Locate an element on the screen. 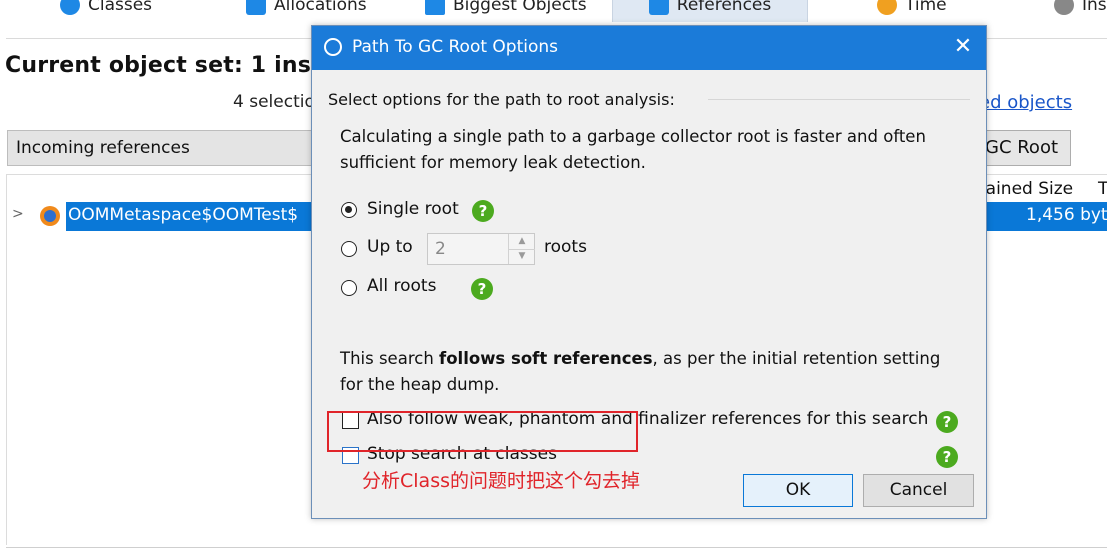 Image resolution: width=1107 pixels, height=557 pixels. single-root-label: Single root is located at coordinates (413, 209).